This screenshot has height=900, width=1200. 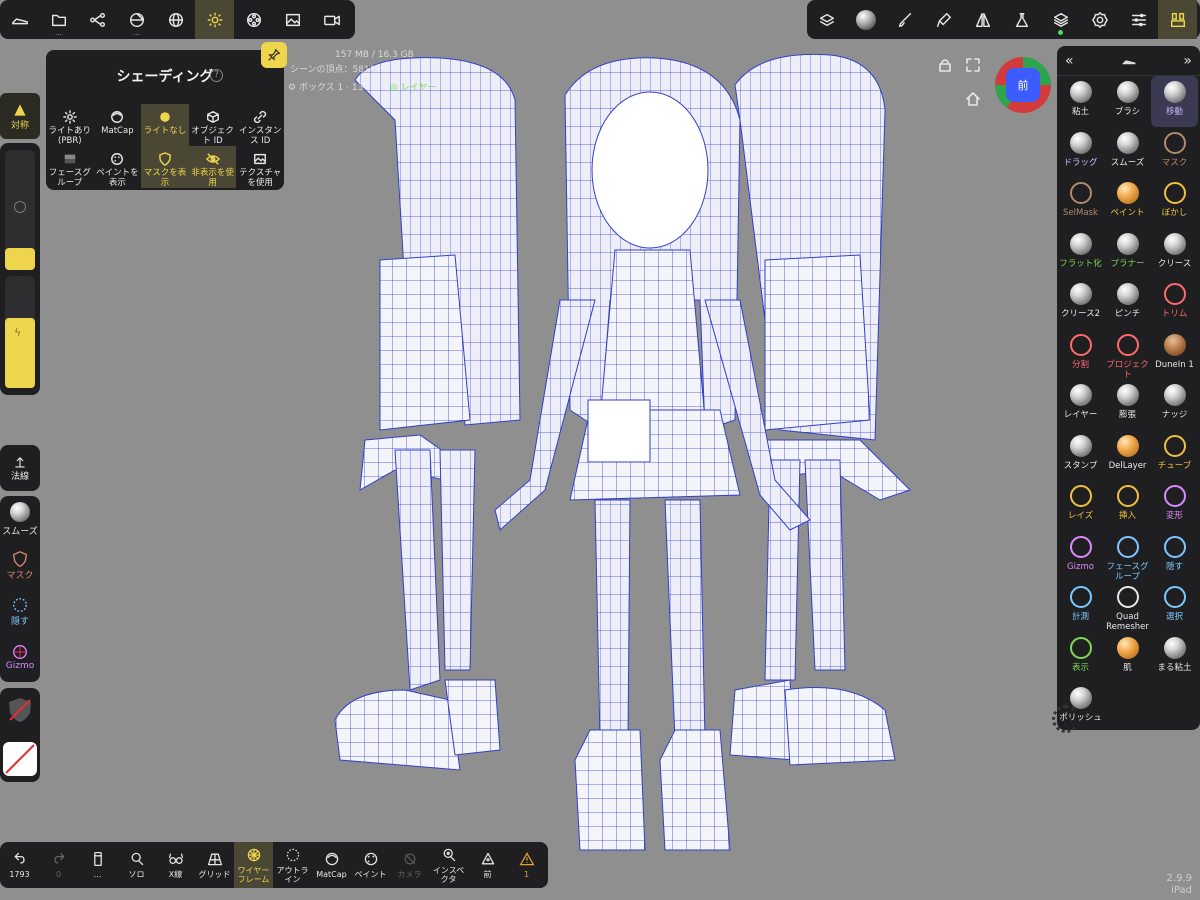 I want to click on tool-button: スタンプ, so click(x=1080, y=455).